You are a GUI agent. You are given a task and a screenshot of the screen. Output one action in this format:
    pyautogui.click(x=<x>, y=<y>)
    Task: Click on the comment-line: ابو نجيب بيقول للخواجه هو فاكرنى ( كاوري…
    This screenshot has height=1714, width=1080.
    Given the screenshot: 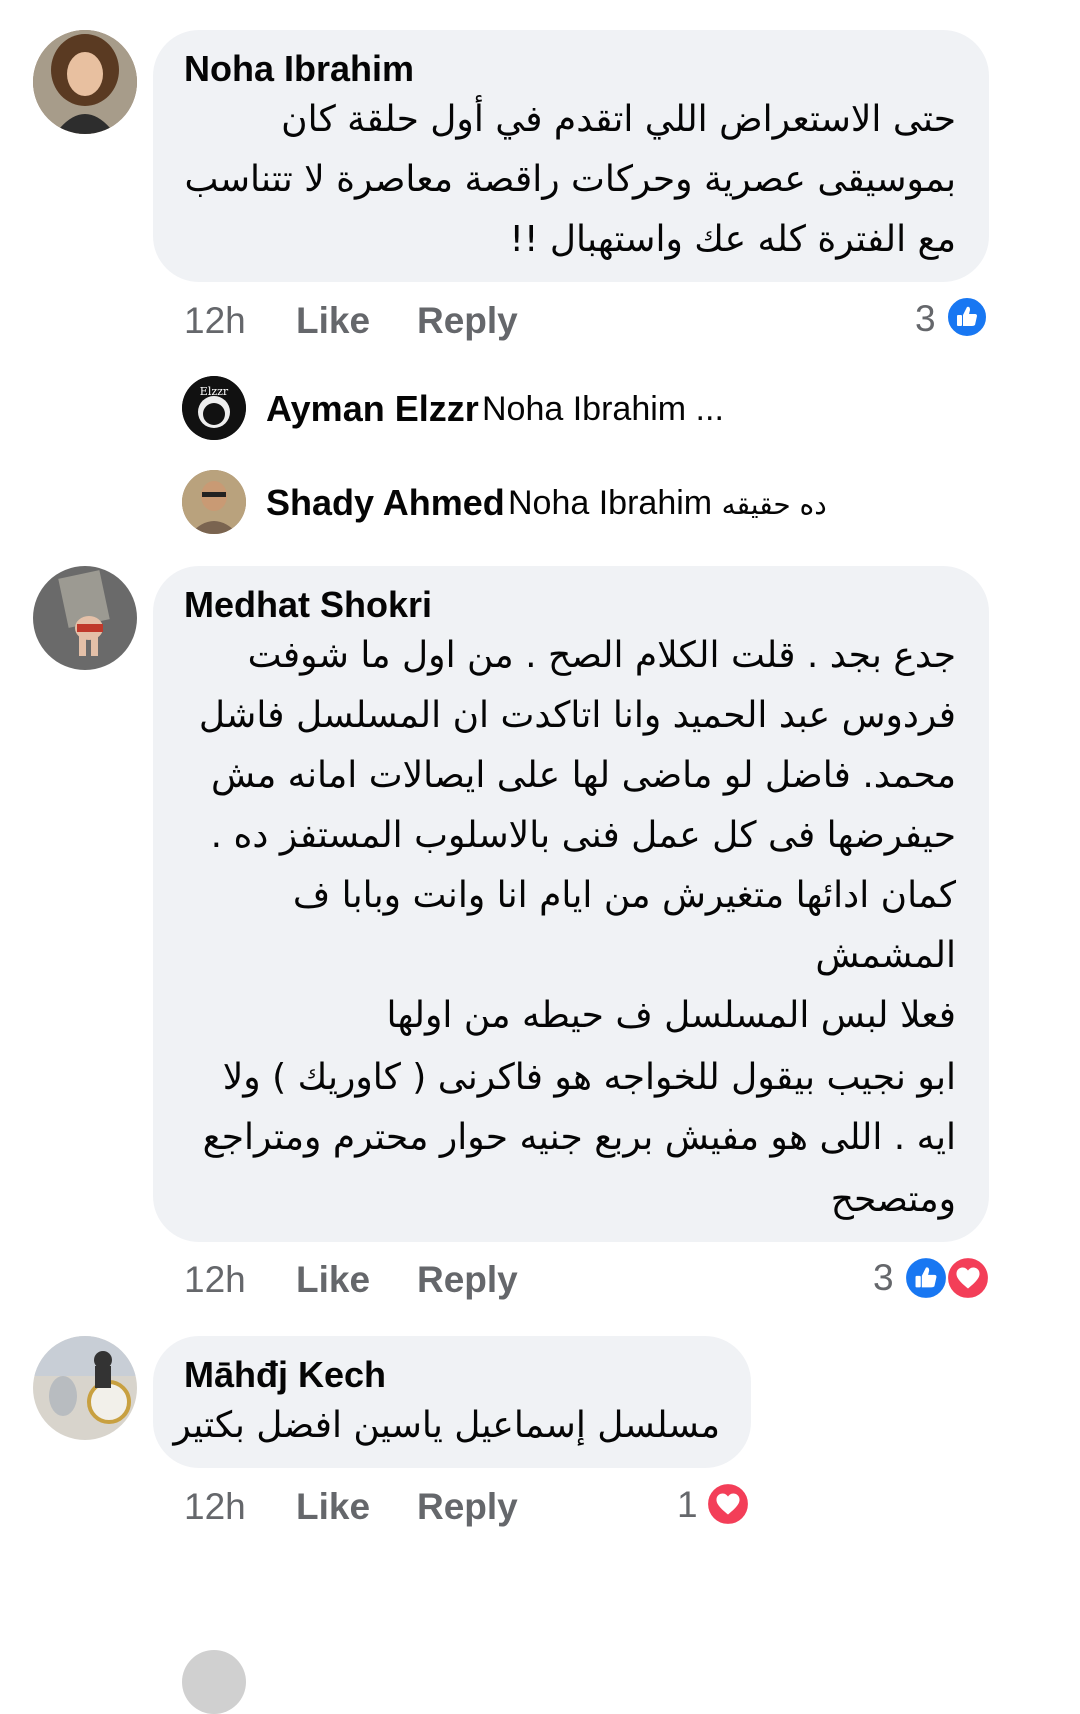 What is the action you would take?
    pyautogui.click(x=589, y=1077)
    